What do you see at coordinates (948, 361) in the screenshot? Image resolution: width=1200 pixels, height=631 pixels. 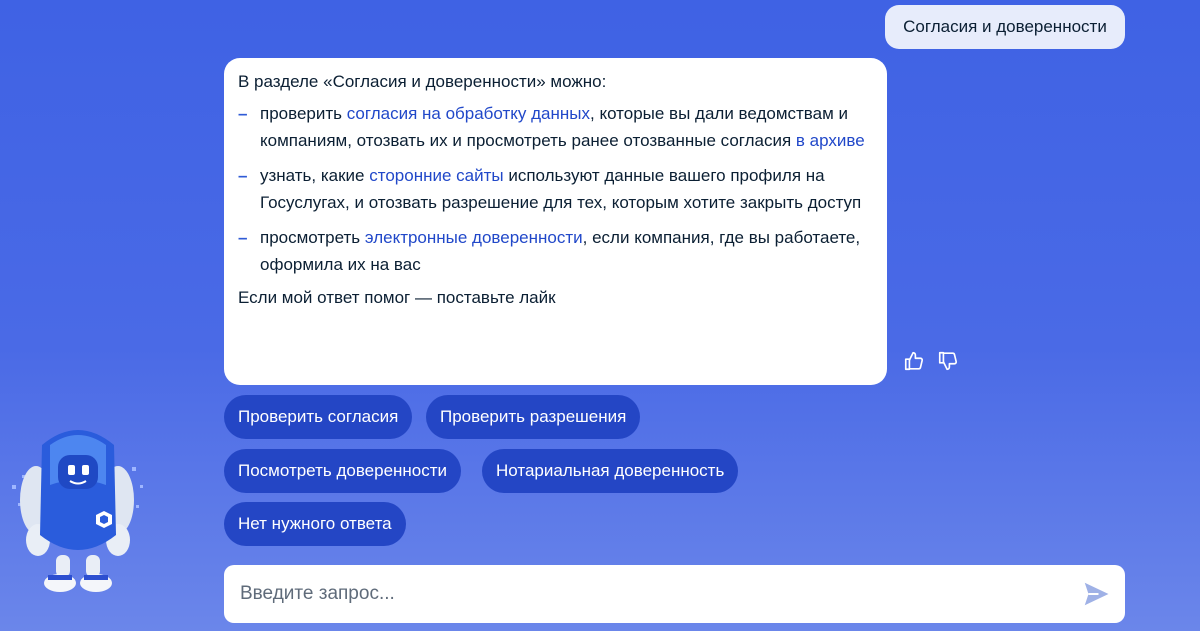 I see `thumbs-down-icon` at bounding box center [948, 361].